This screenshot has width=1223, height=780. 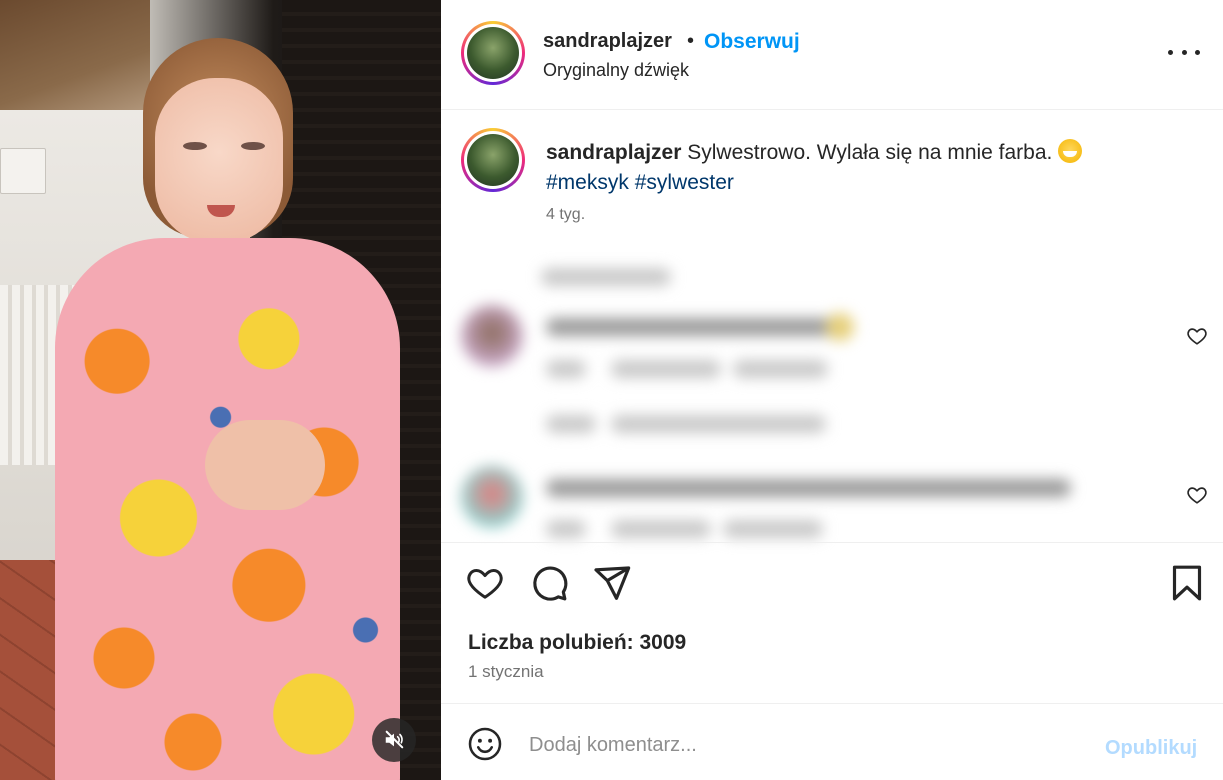 What do you see at coordinates (485, 583) in the screenshot?
I see `heart-icon` at bounding box center [485, 583].